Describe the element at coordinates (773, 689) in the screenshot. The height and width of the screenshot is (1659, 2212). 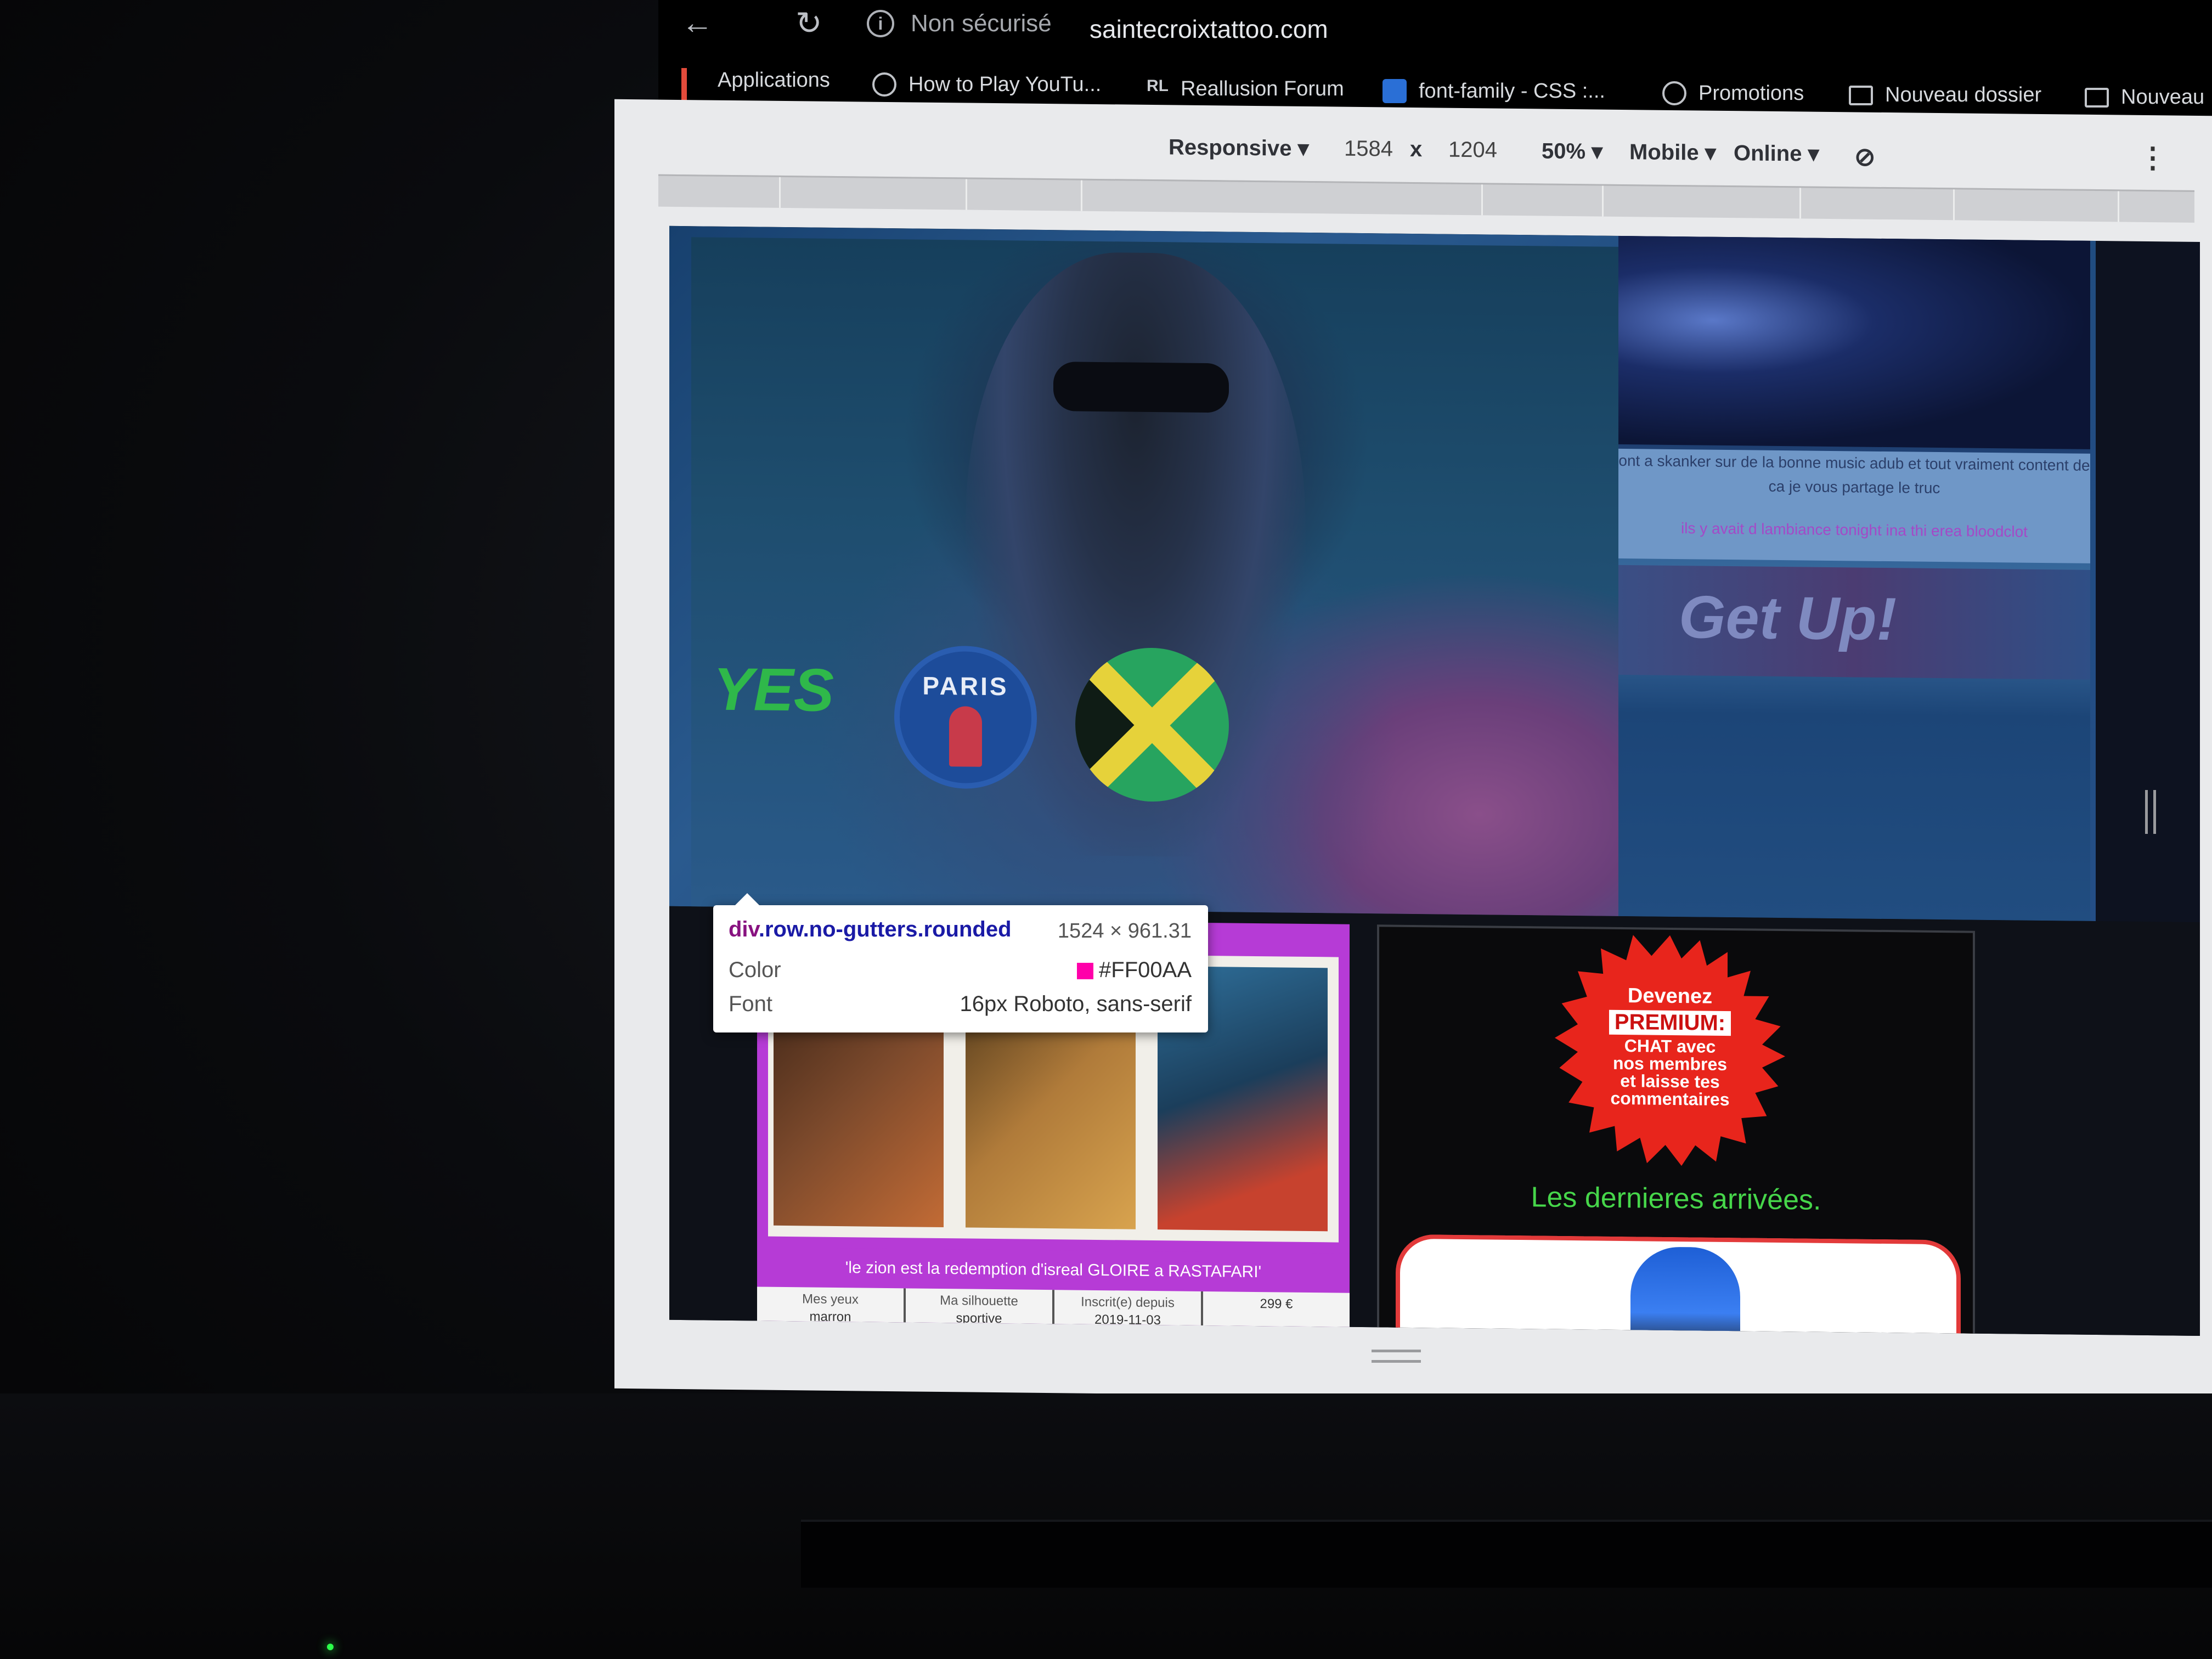
I see `yes-badge: YES` at that location.